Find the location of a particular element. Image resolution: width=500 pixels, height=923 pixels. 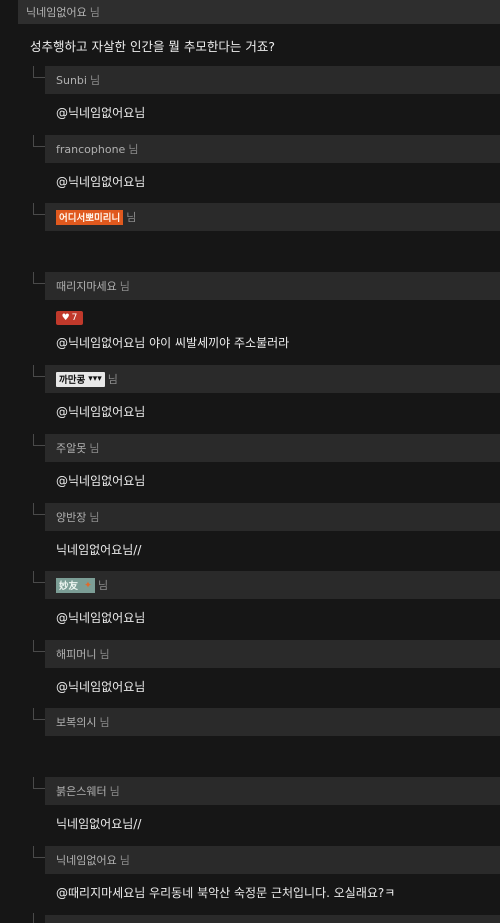

reply-header: 주알못 님 is located at coordinates (272, 448).